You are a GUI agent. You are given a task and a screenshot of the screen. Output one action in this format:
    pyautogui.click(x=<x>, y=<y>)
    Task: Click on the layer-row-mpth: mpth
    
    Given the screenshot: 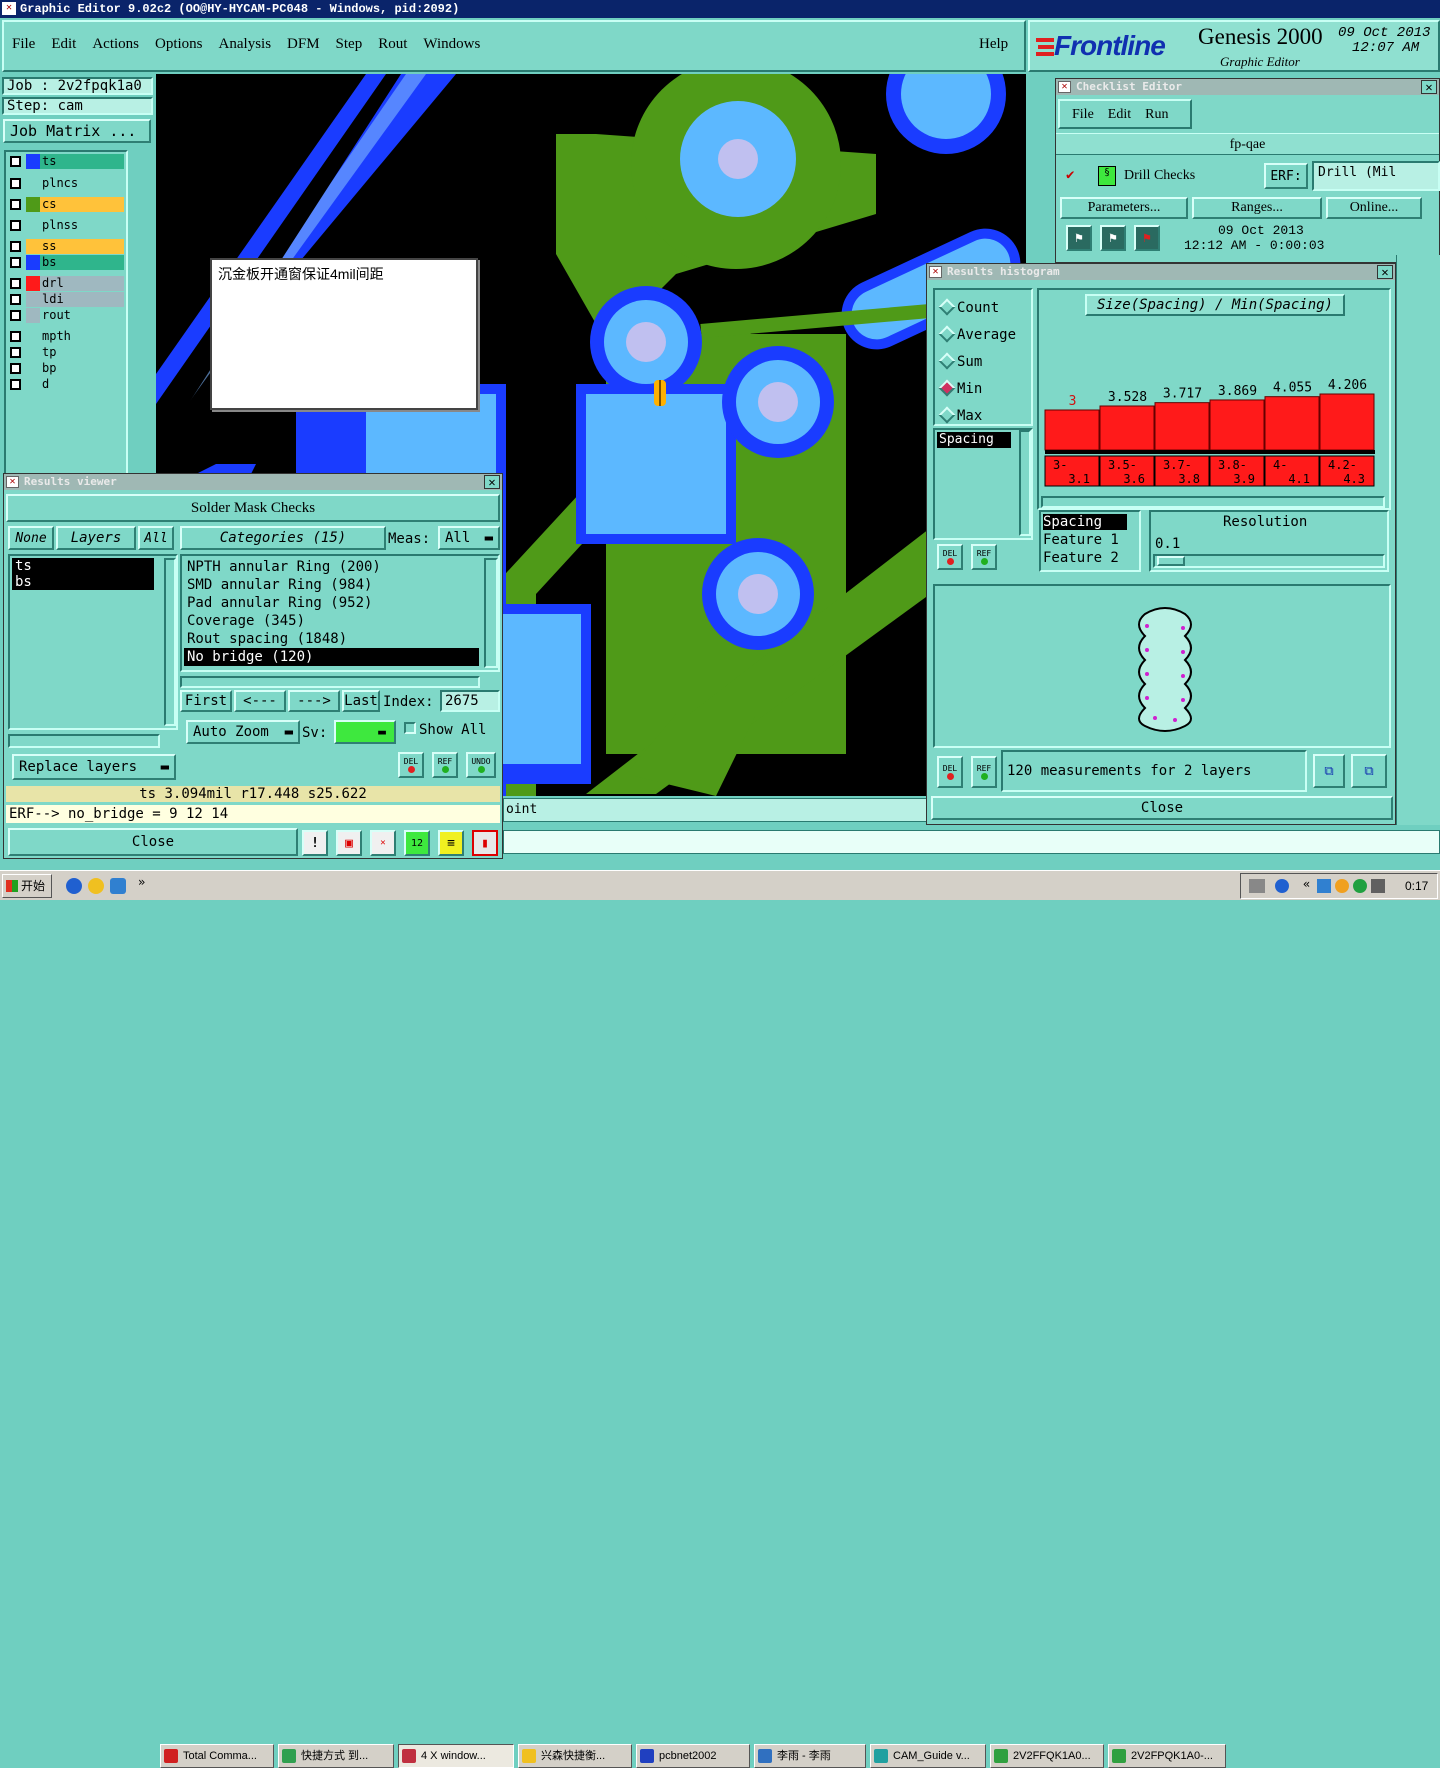 What is the action you would take?
    pyautogui.click(x=66, y=336)
    